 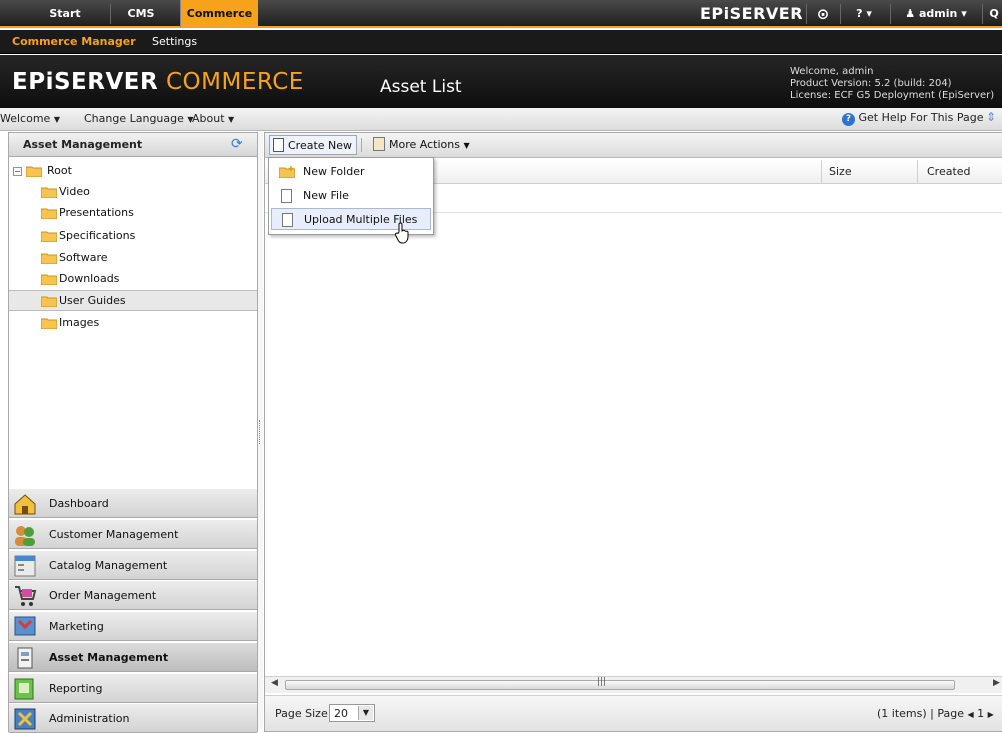 What do you see at coordinates (379, 144) in the screenshot?
I see `edit-icon` at bounding box center [379, 144].